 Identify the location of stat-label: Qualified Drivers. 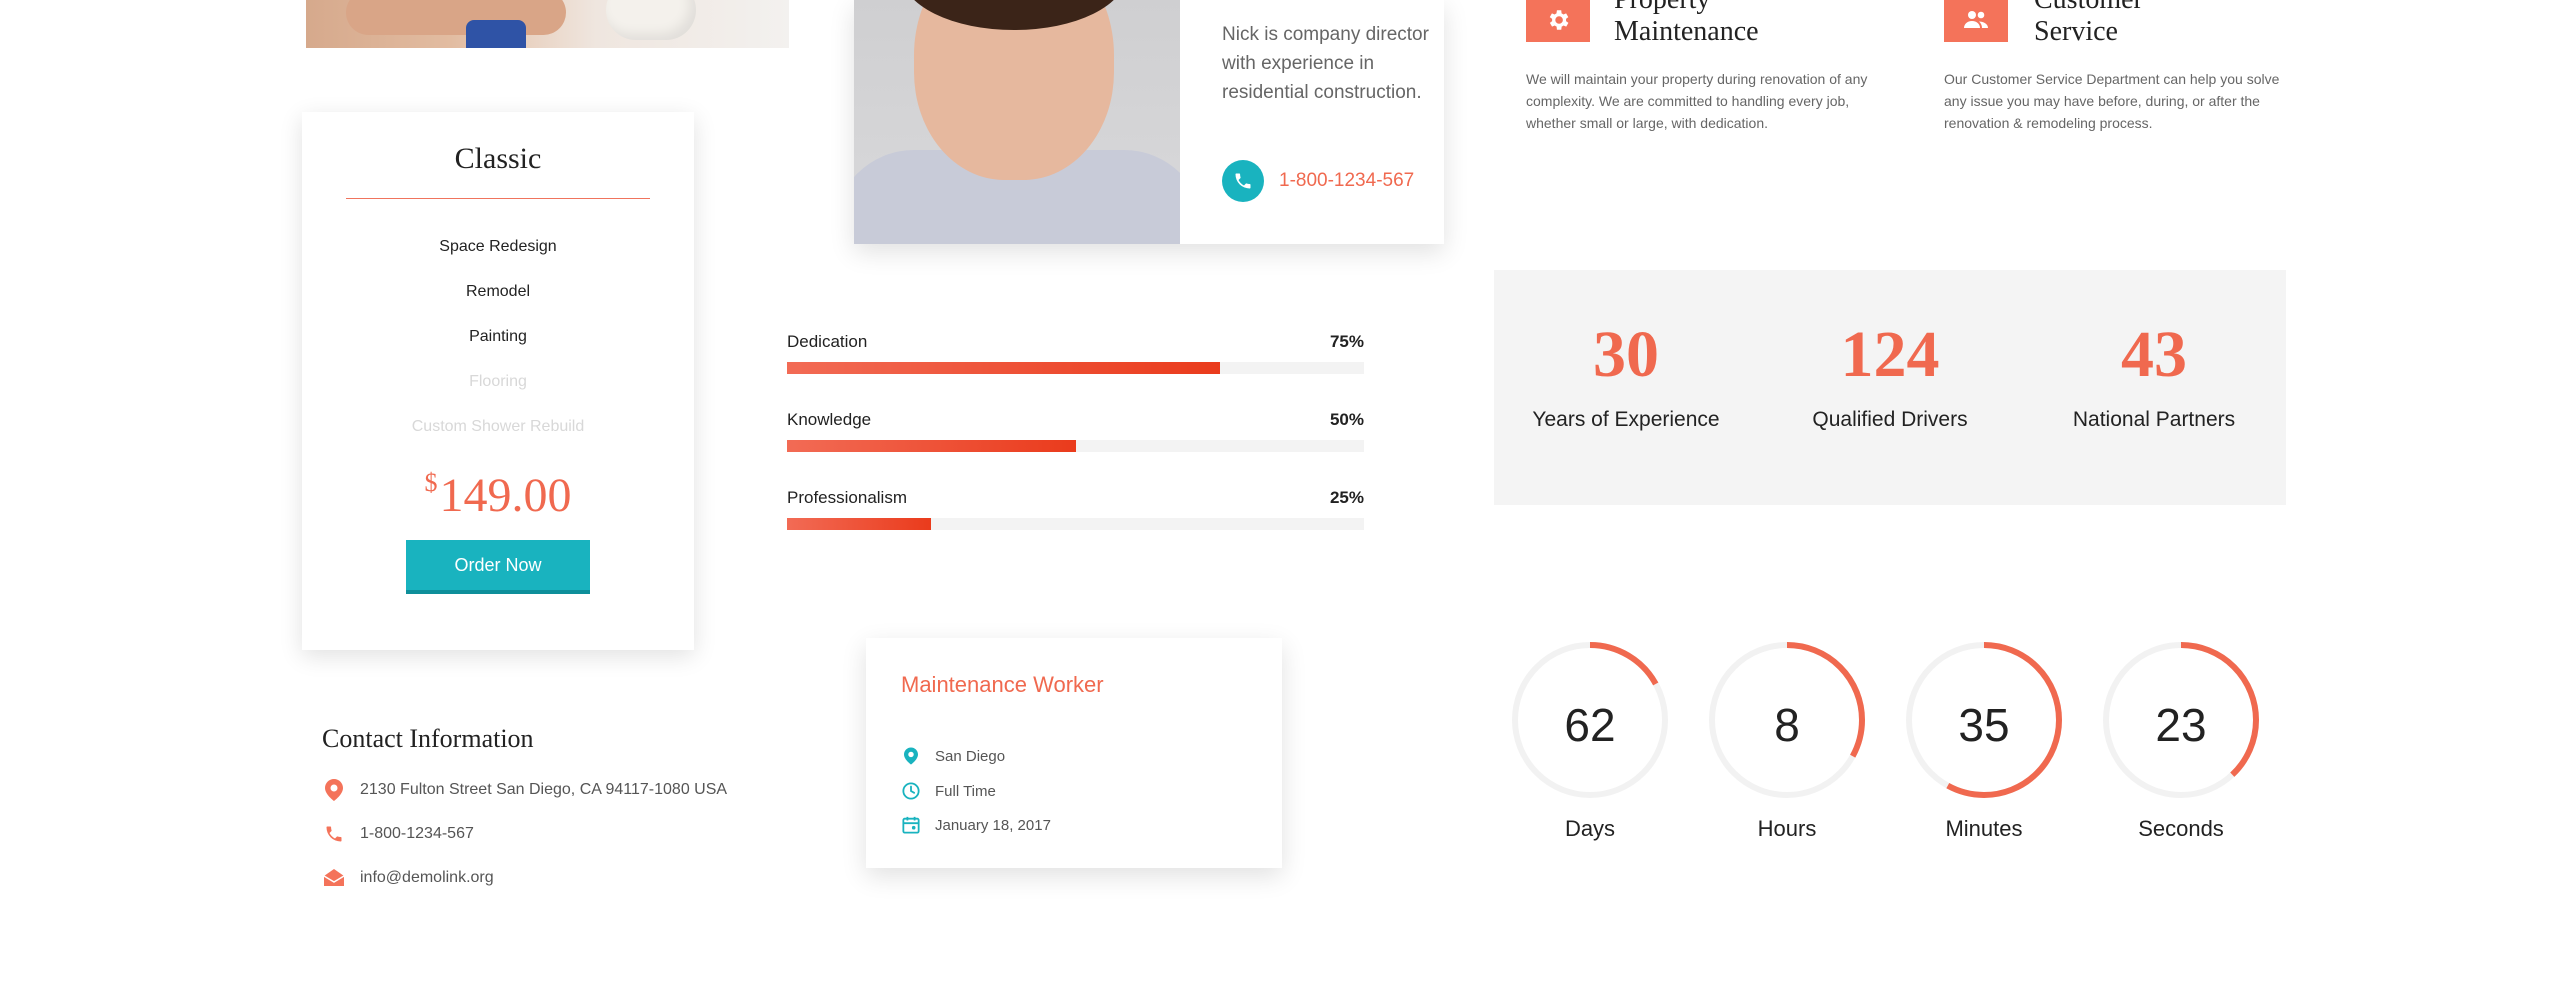
(1890, 419).